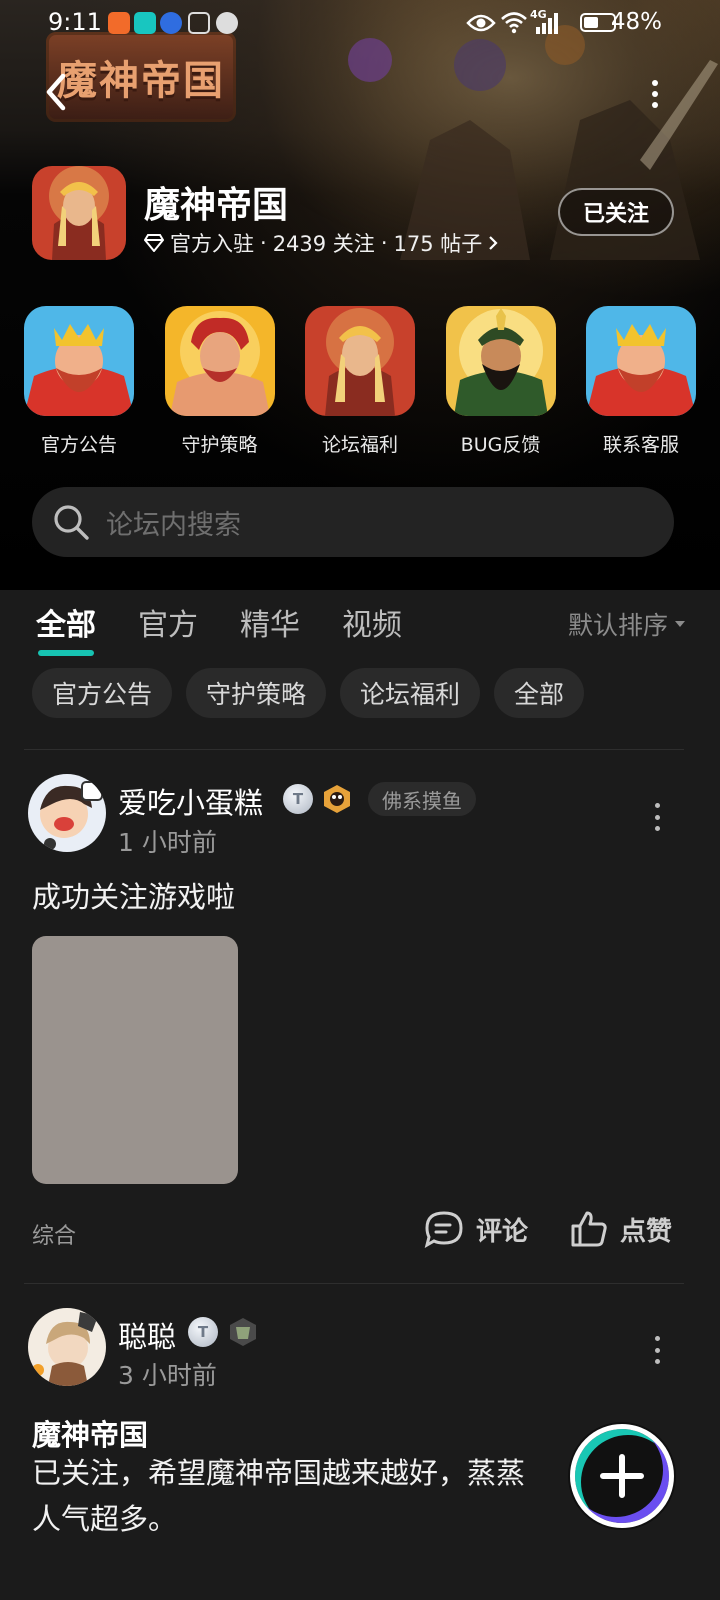 The image size is (720, 1600). Describe the element at coordinates (135, 1060) in the screenshot. I see `post-image` at that location.